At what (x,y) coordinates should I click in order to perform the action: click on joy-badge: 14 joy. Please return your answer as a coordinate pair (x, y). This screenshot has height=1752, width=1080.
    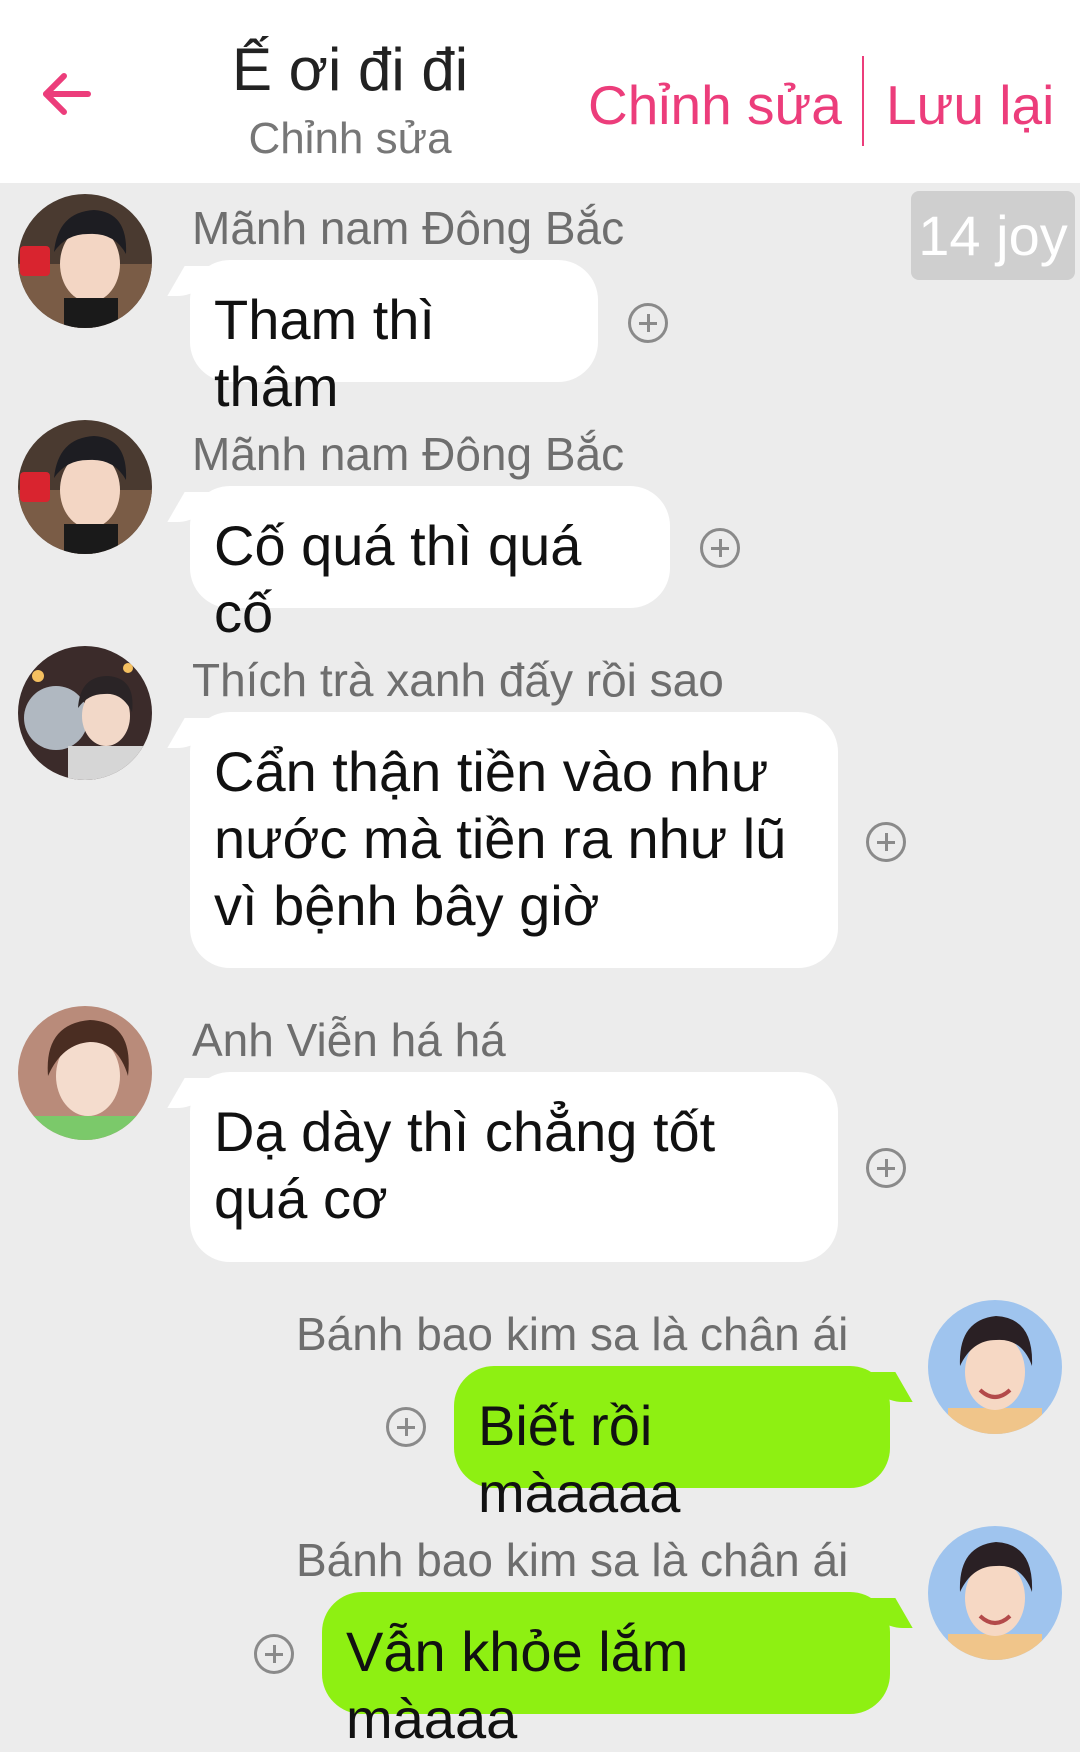
    Looking at the image, I should click on (993, 235).